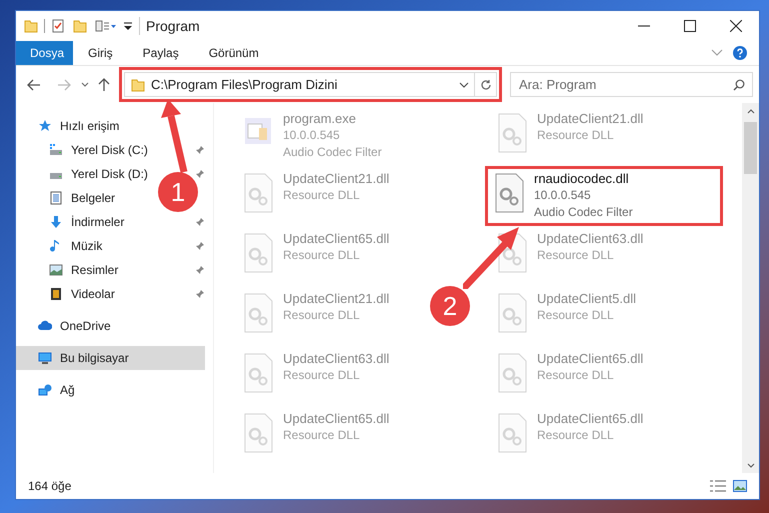  What do you see at coordinates (739, 85) in the screenshot?
I see `search-icon` at bounding box center [739, 85].